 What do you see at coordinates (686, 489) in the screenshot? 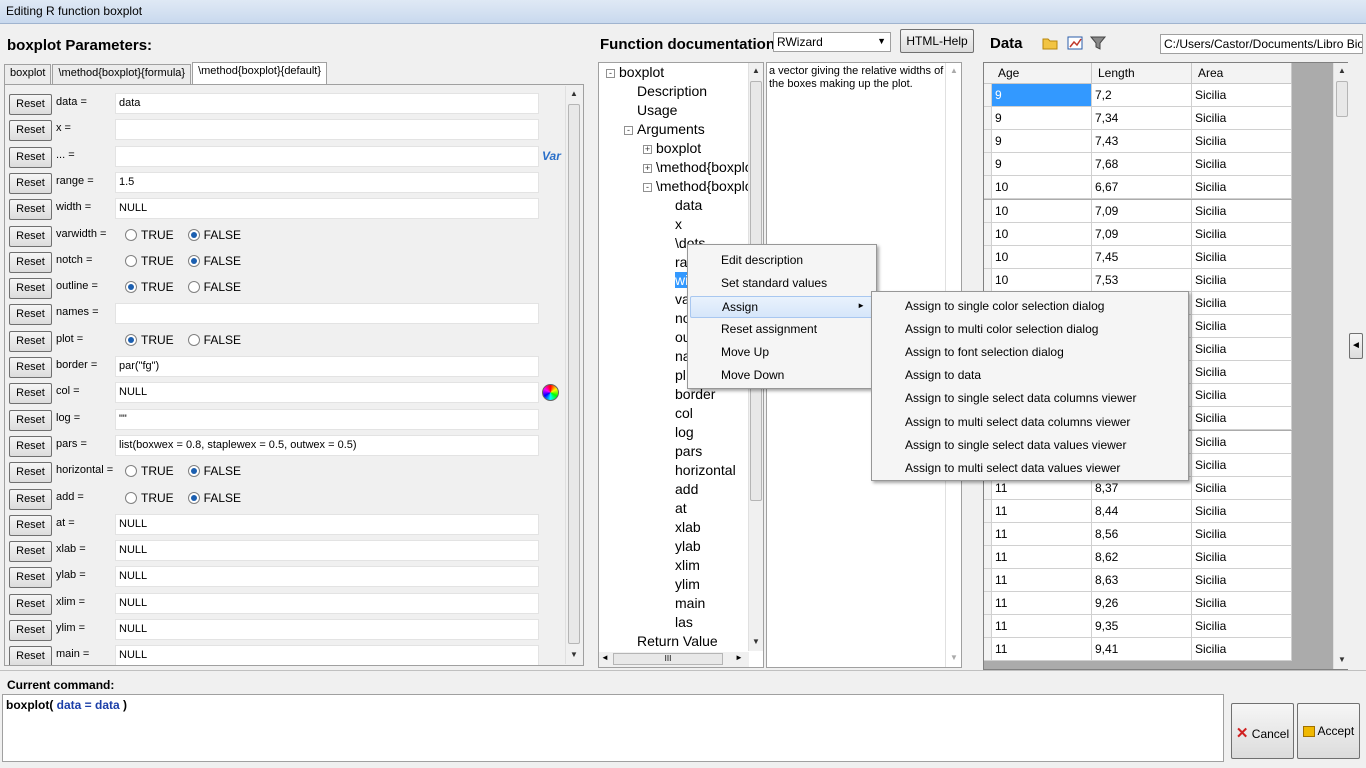
I see `tree-node: add` at bounding box center [686, 489].